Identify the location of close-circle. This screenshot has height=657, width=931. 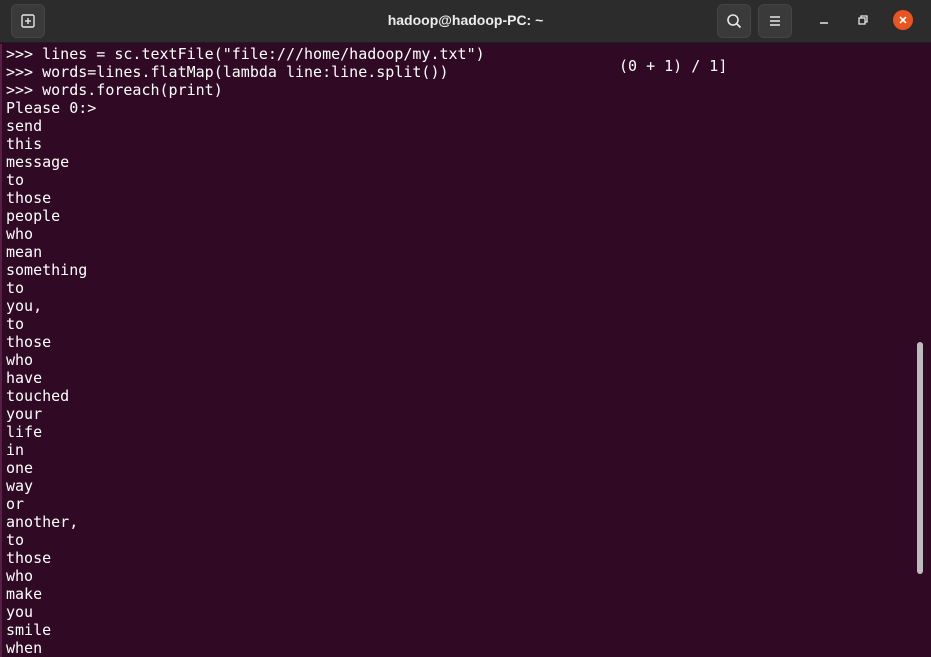
(903, 20).